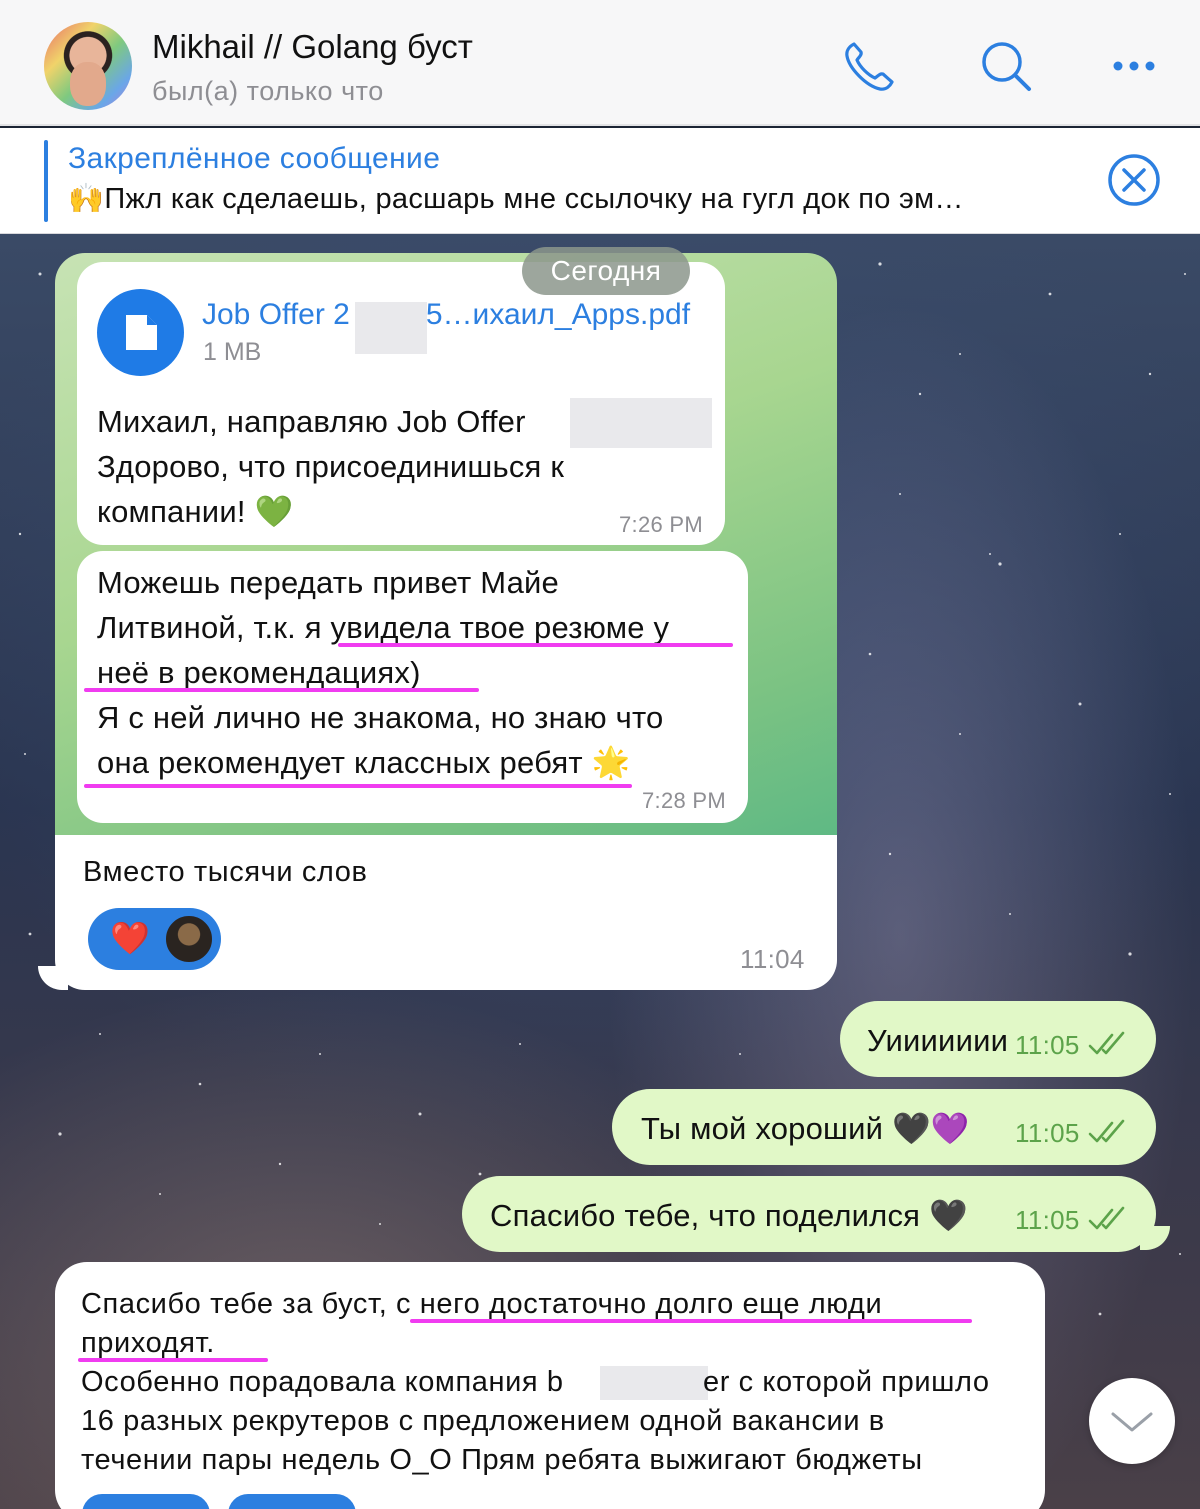 This screenshot has width=1200, height=1509. Describe the element at coordinates (729, 1215) in the screenshot. I see `outgoing-text: Спасибо тебе, что поделился 🖤` at that location.